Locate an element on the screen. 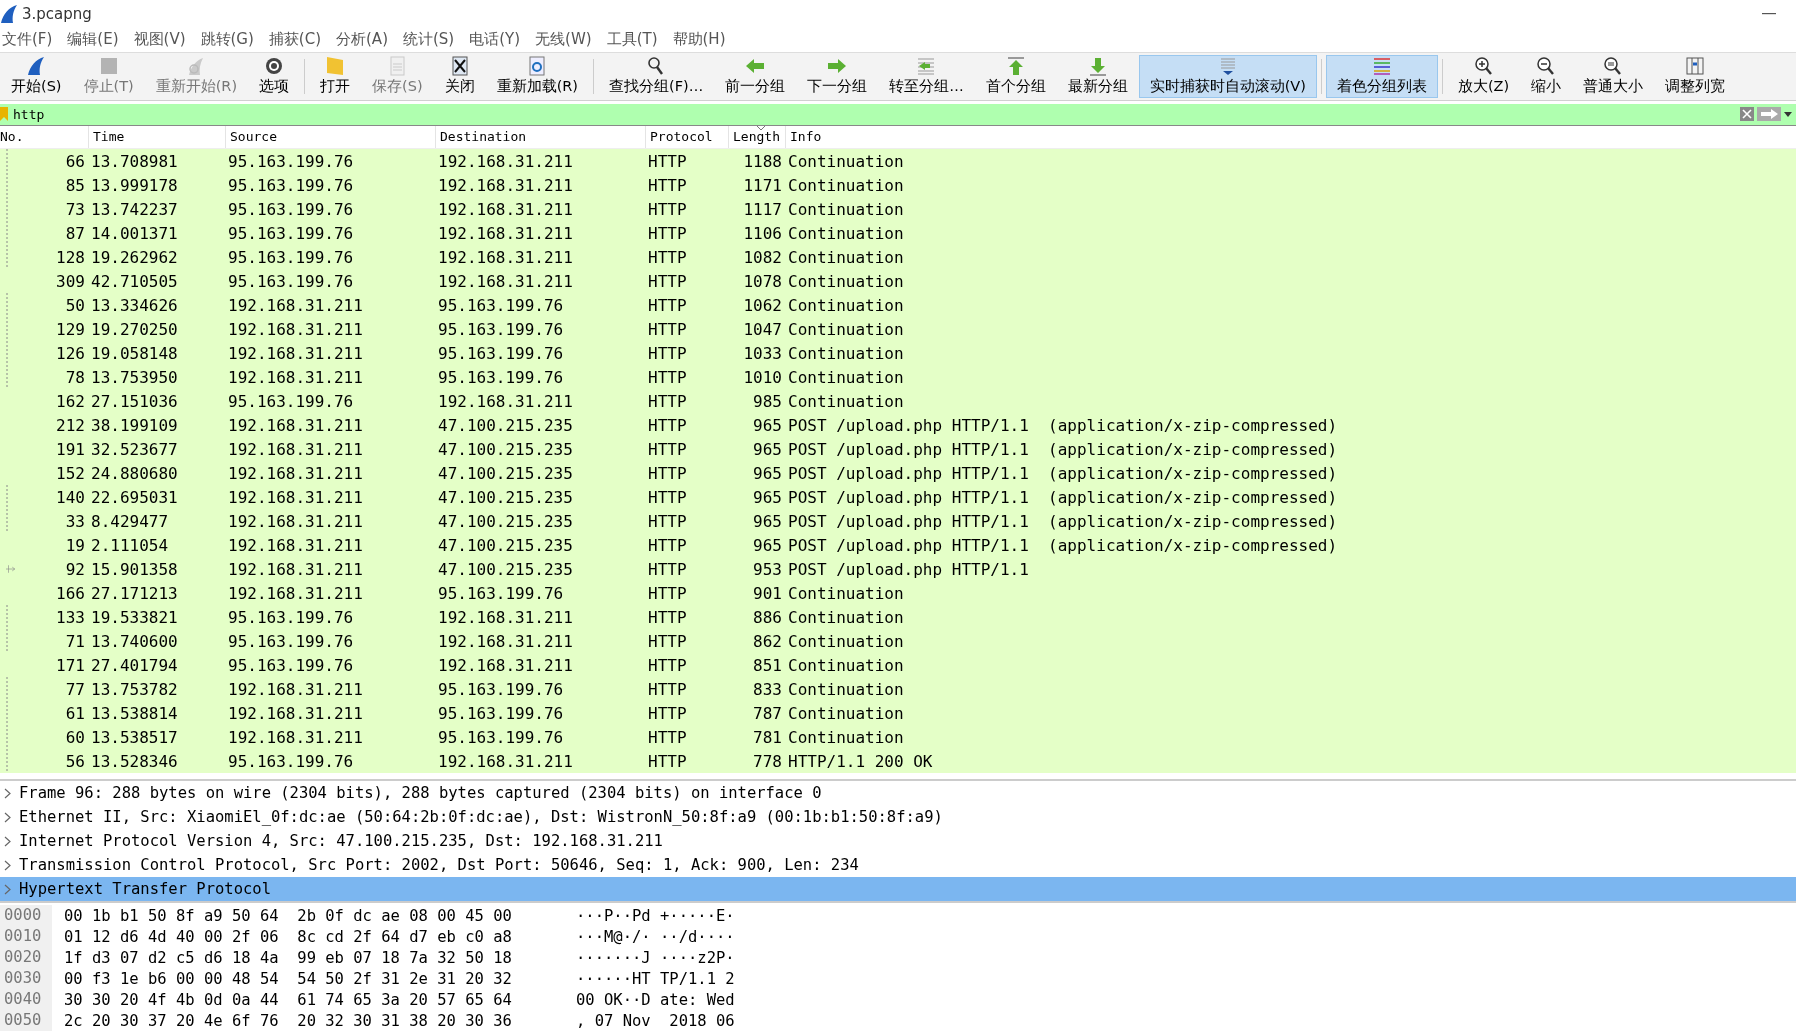  toolbar-button: 普通大小 is located at coordinates (1613, 76).